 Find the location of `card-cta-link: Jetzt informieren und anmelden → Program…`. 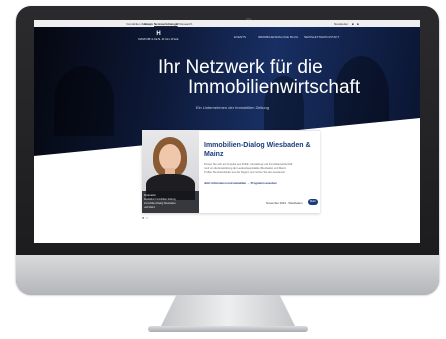

card-cta-link: Jetzt informieren und anmelden → Program… is located at coordinates (240, 183).